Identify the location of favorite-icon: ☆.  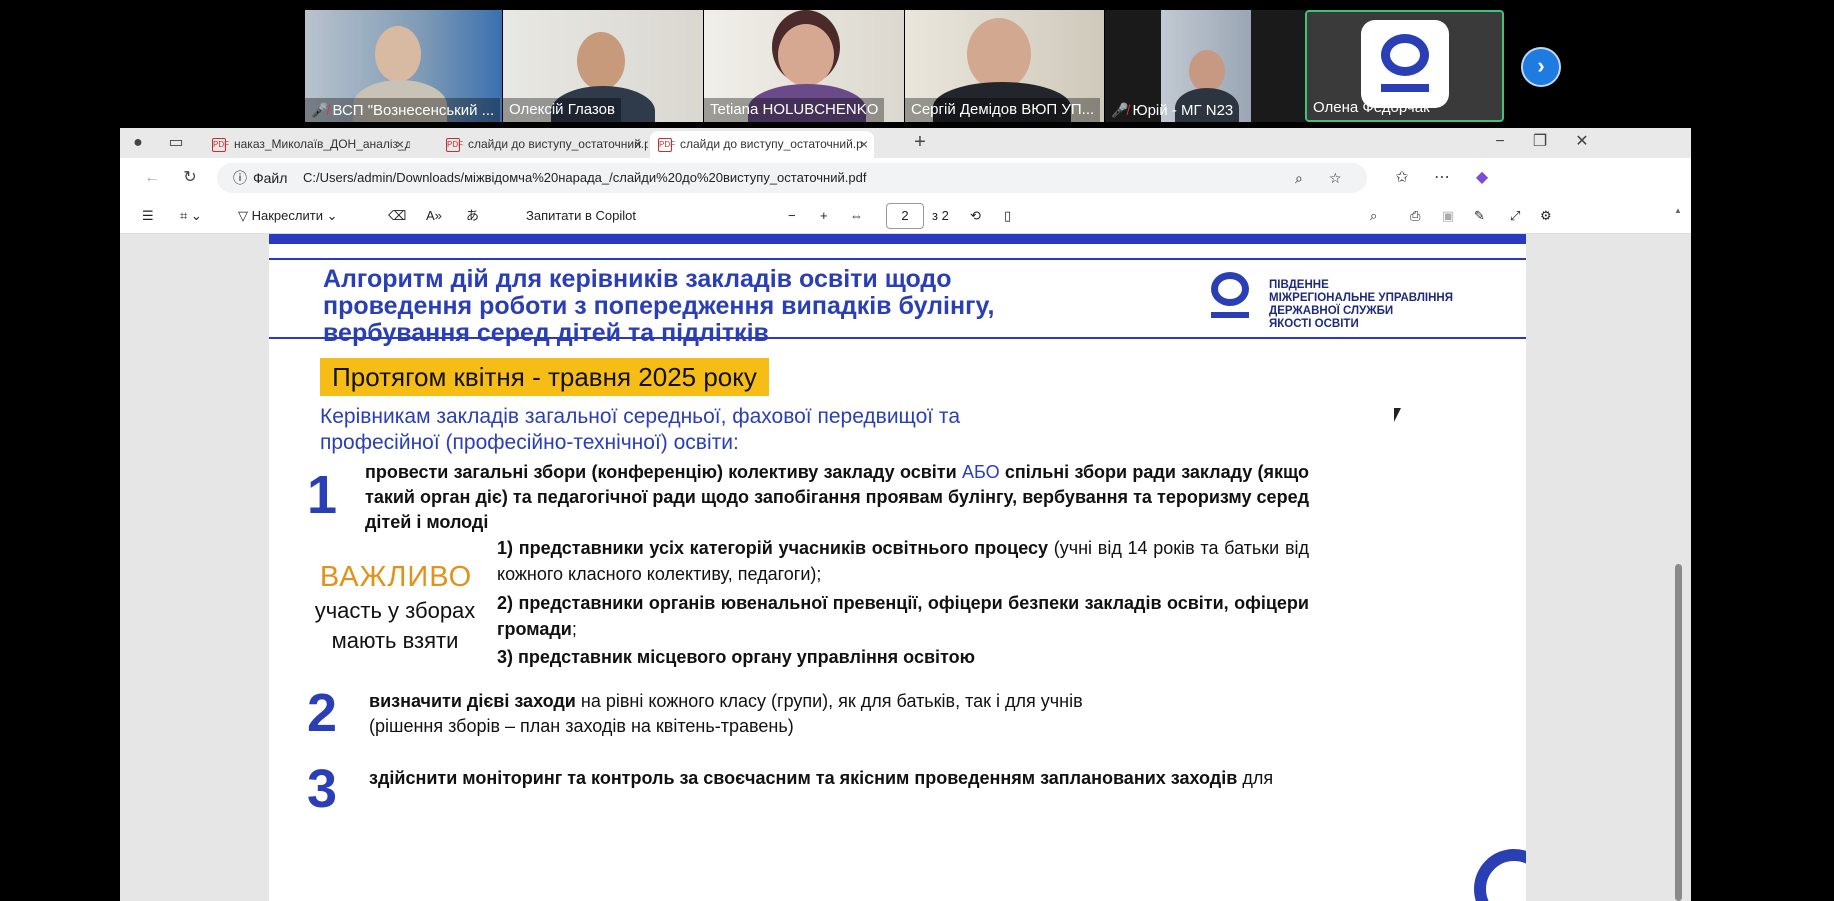
(1335, 178).